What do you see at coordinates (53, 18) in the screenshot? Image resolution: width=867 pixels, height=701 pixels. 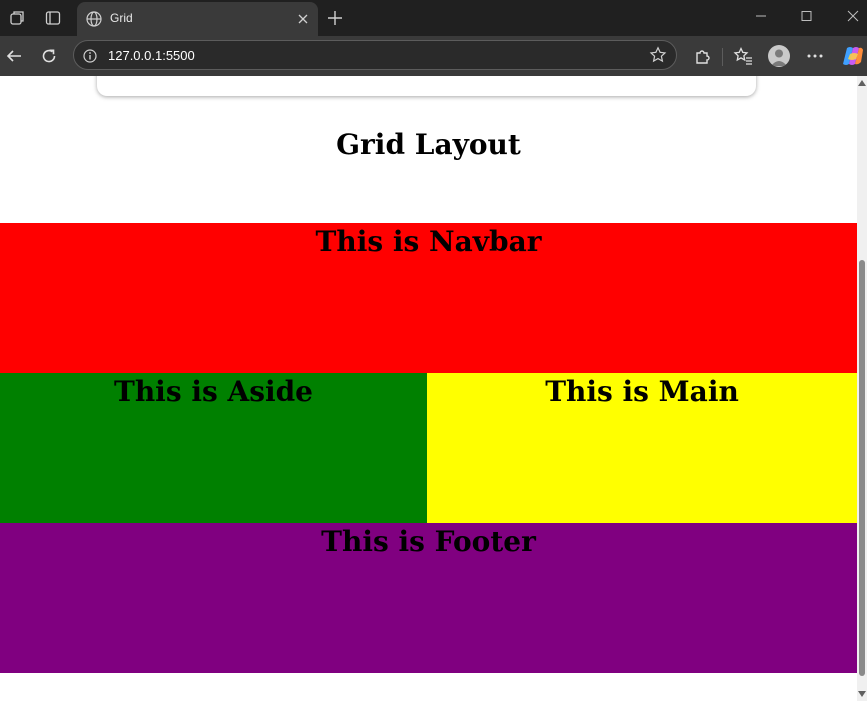 I see `tab-actions-icon` at bounding box center [53, 18].